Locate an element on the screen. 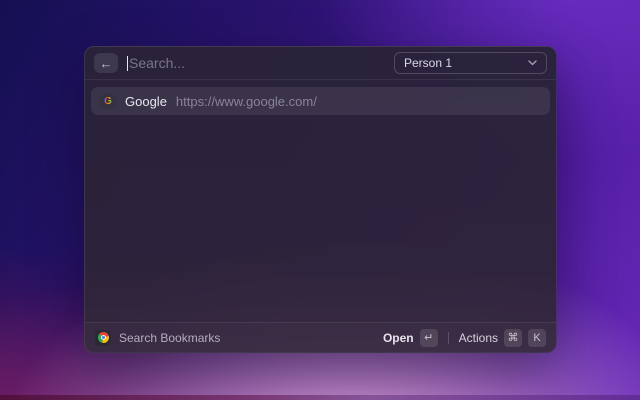 Image resolution: width=640 pixels, height=400 pixels. bottom-edge-strip is located at coordinates (320, 397).